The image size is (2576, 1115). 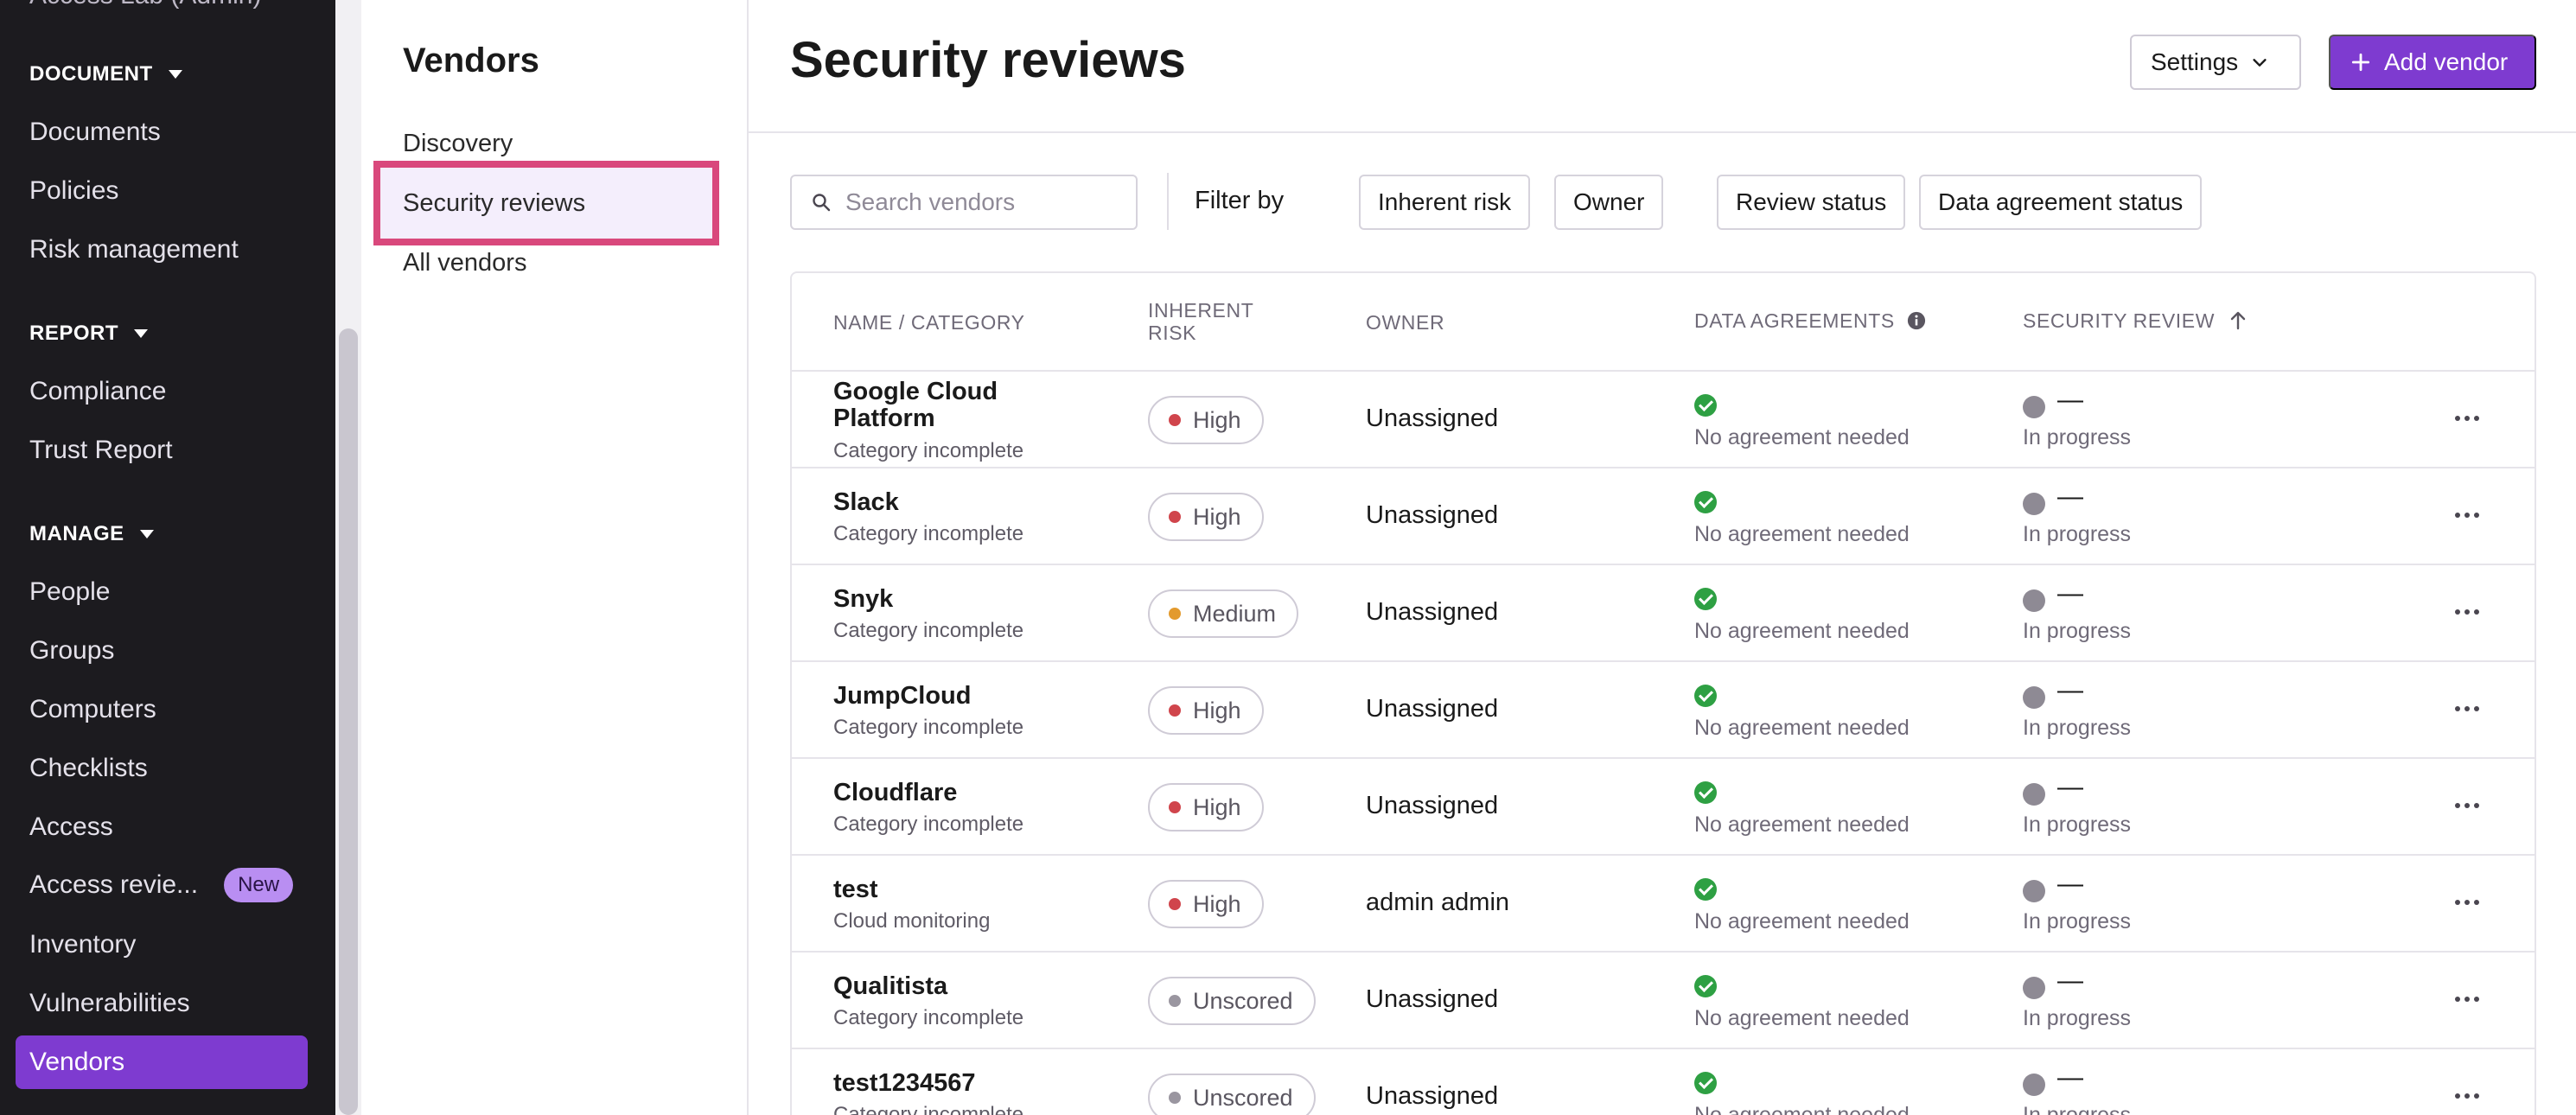 I want to click on subnav-item-security-reviews: Security reviews, so click(x=546, y=203).